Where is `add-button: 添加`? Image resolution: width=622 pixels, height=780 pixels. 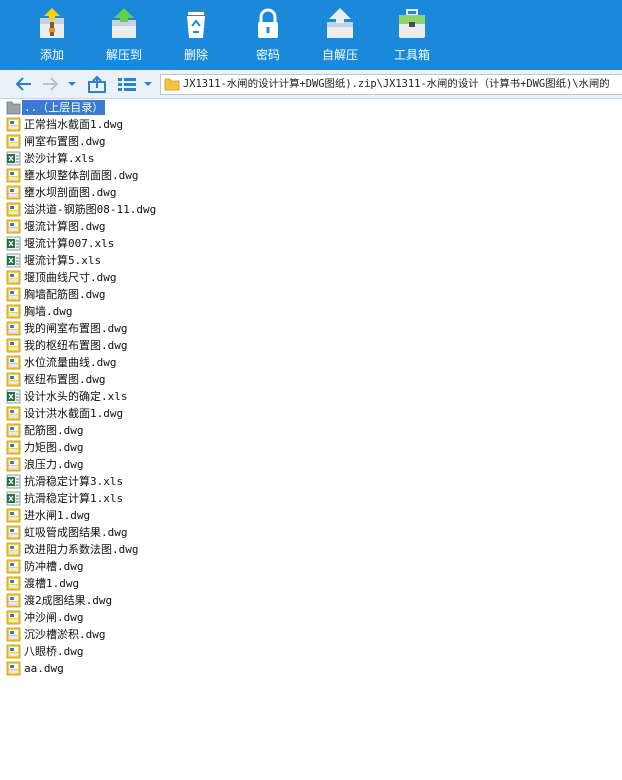
add-button: 添加 is located at coordinates (52, 35).